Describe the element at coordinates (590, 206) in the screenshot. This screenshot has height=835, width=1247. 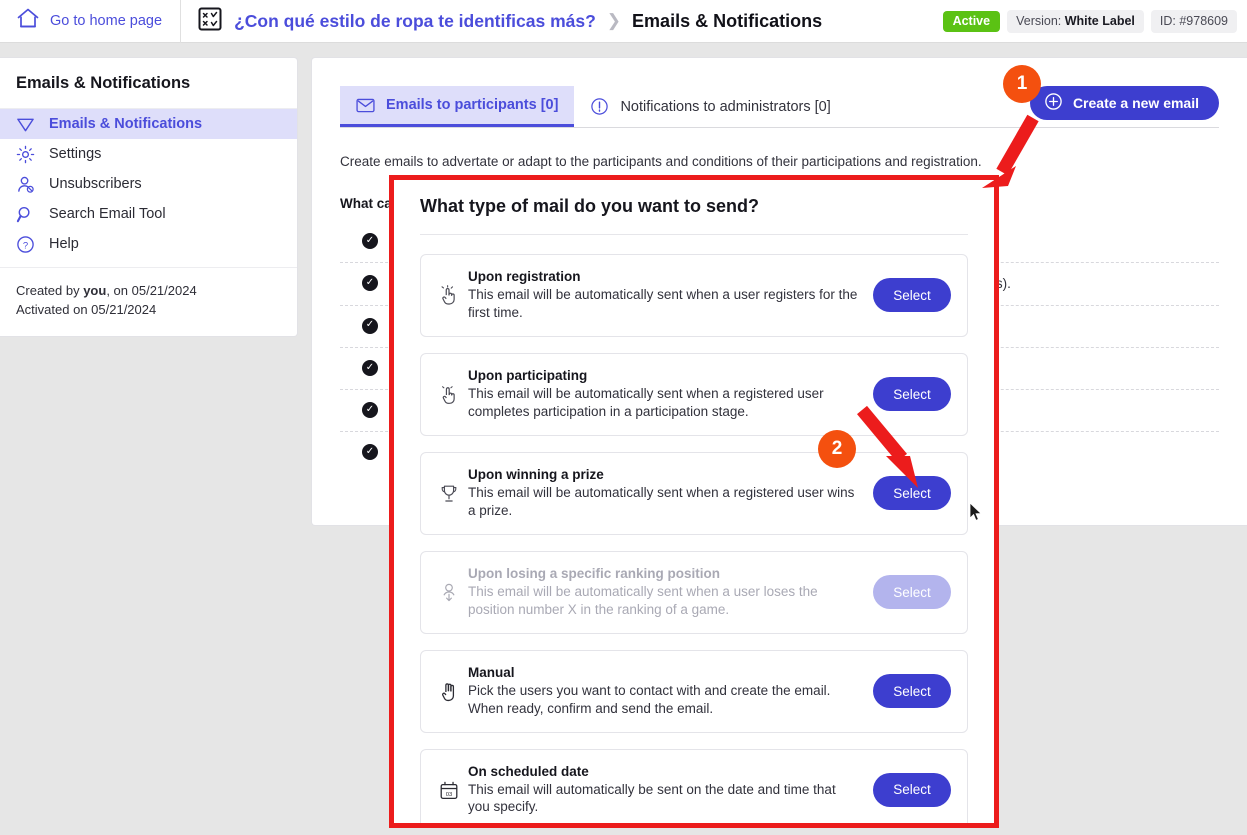
I see `modal-title: What type of mail do you want to send?` at that location.